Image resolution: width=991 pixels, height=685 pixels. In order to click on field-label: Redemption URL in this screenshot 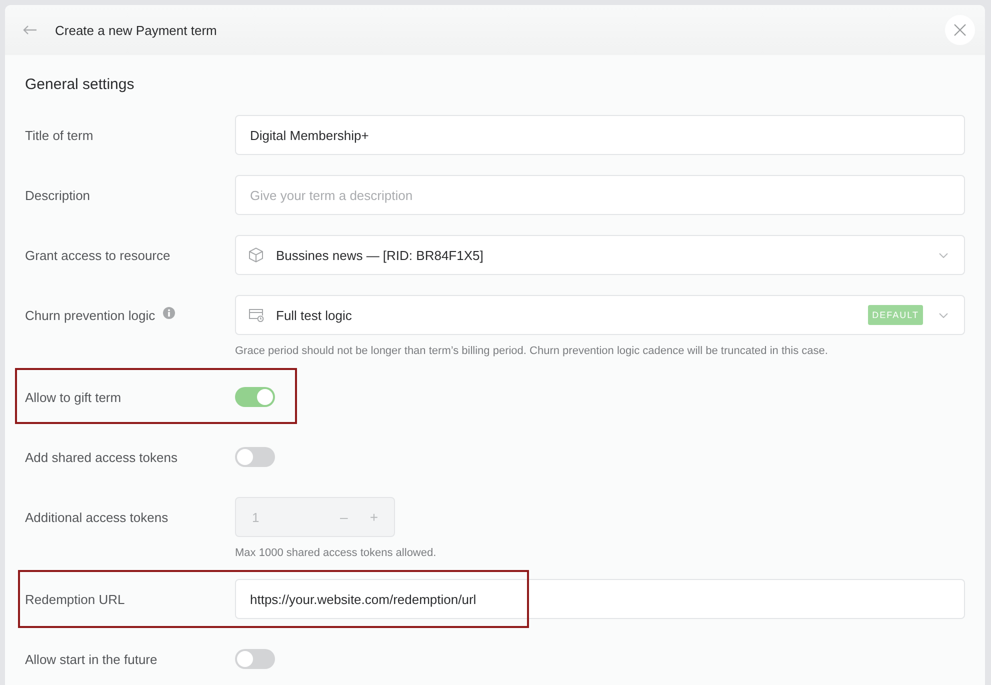, I will do `click(75, 599)`.